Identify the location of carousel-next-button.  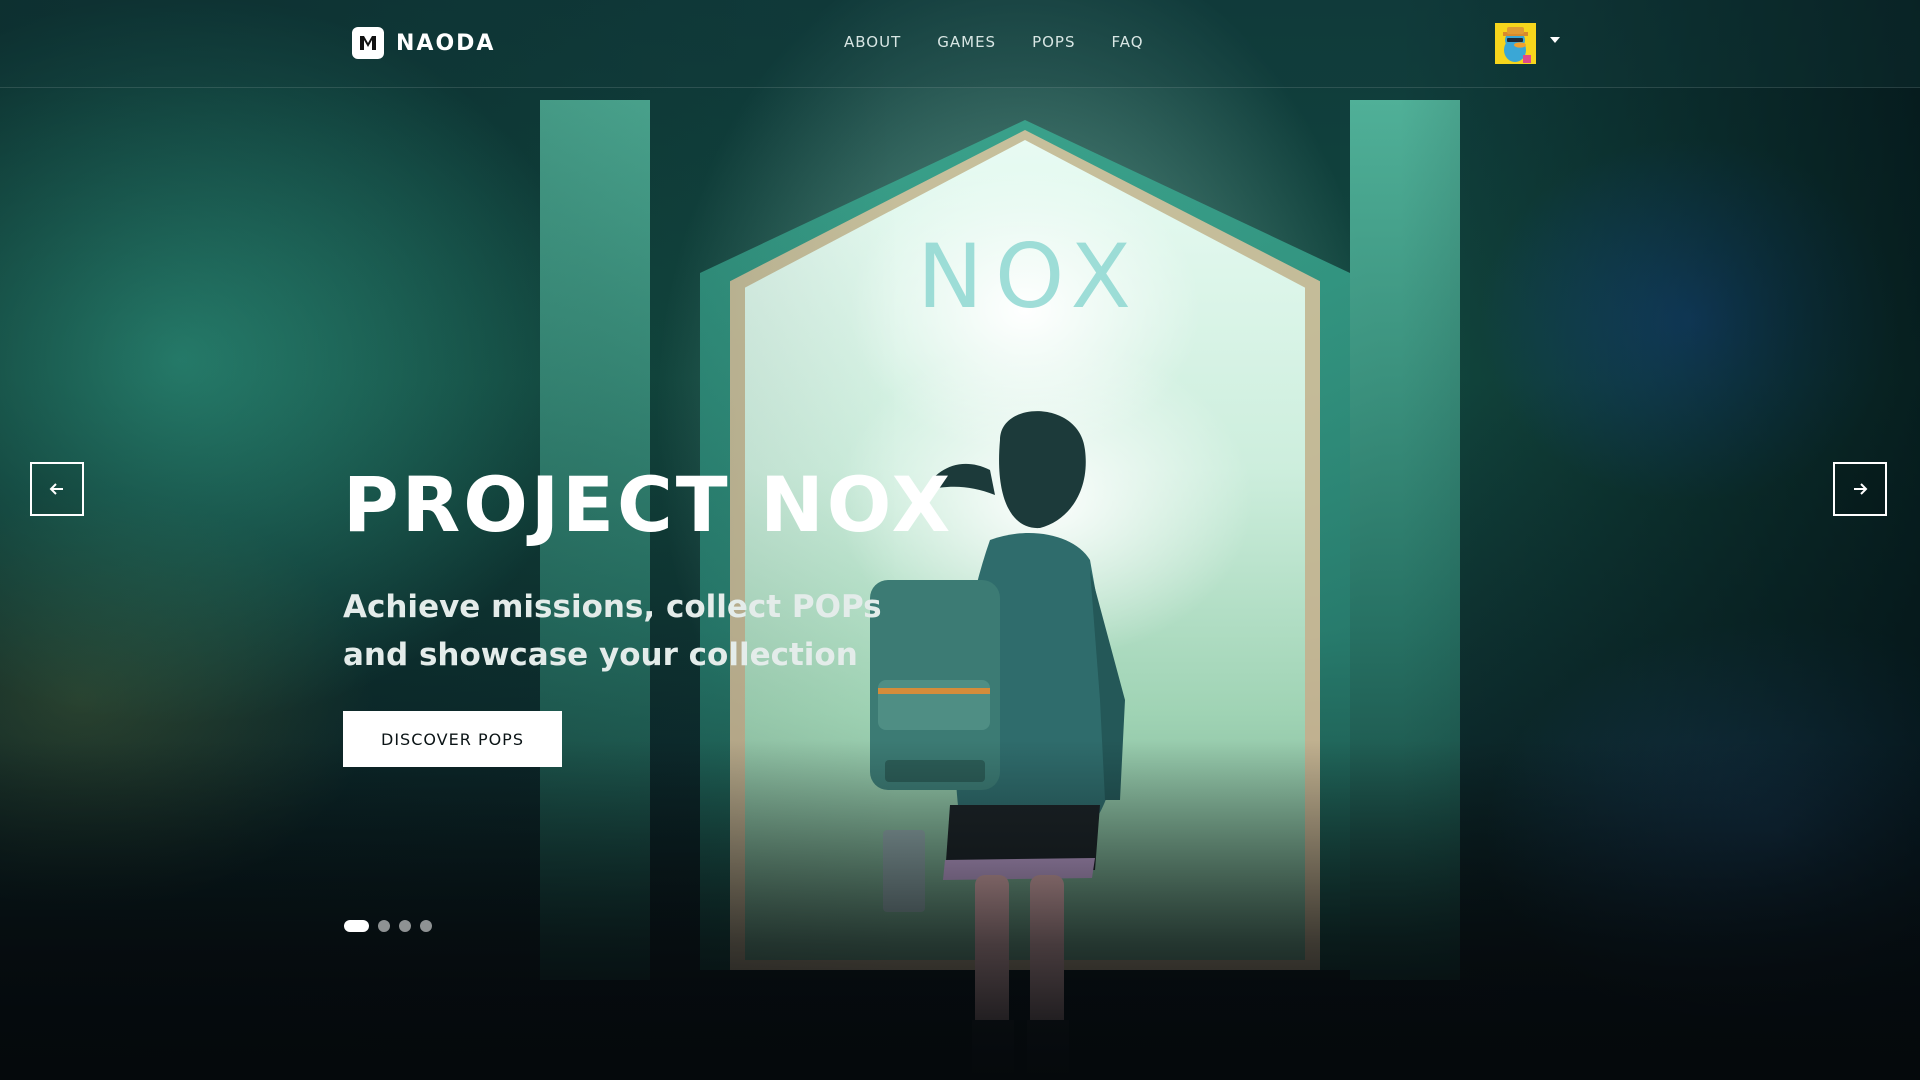
(1860, 489).